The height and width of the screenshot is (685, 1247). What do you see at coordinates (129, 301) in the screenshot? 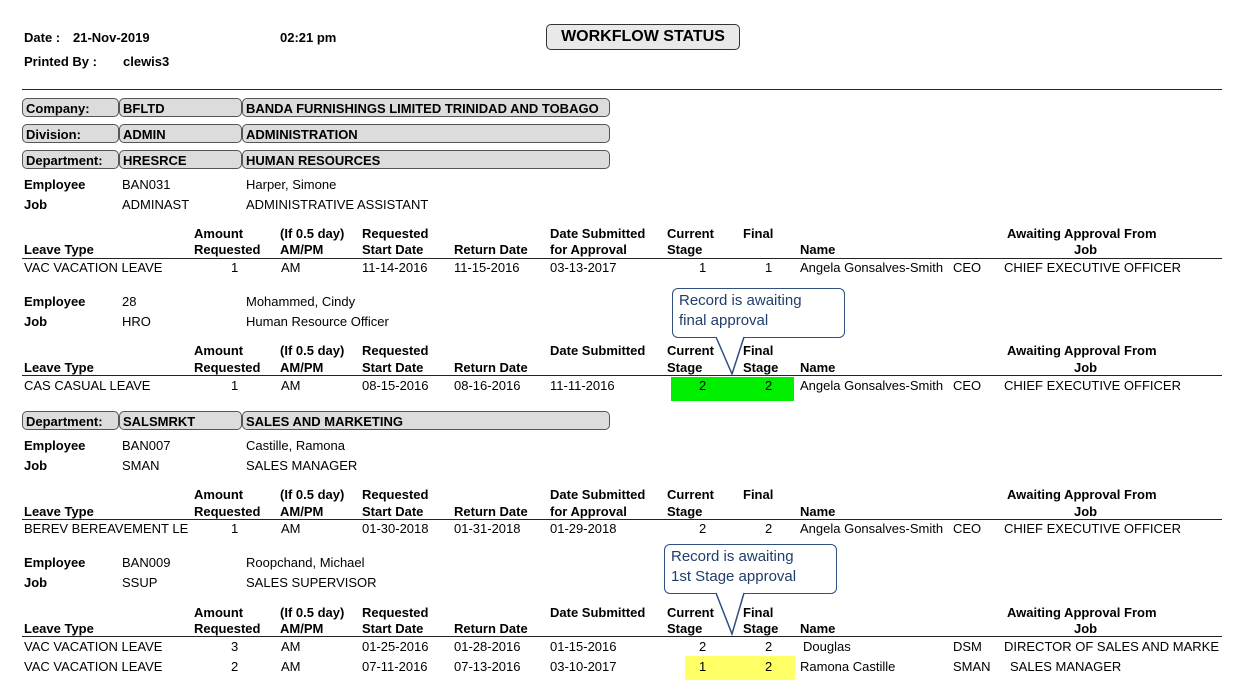
I see `employee-id: 28` at bounding box center [129, 301].